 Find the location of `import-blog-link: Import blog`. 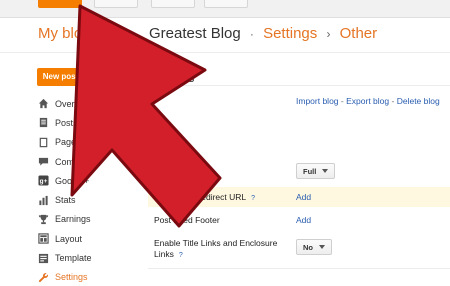

import-blog-link: Import blog is located at coordinates (317, 101).